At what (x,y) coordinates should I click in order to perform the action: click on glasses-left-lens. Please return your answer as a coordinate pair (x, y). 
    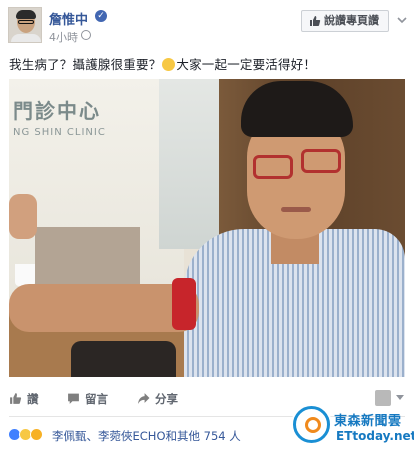
    Looking at the image, I should click on (273, 167).